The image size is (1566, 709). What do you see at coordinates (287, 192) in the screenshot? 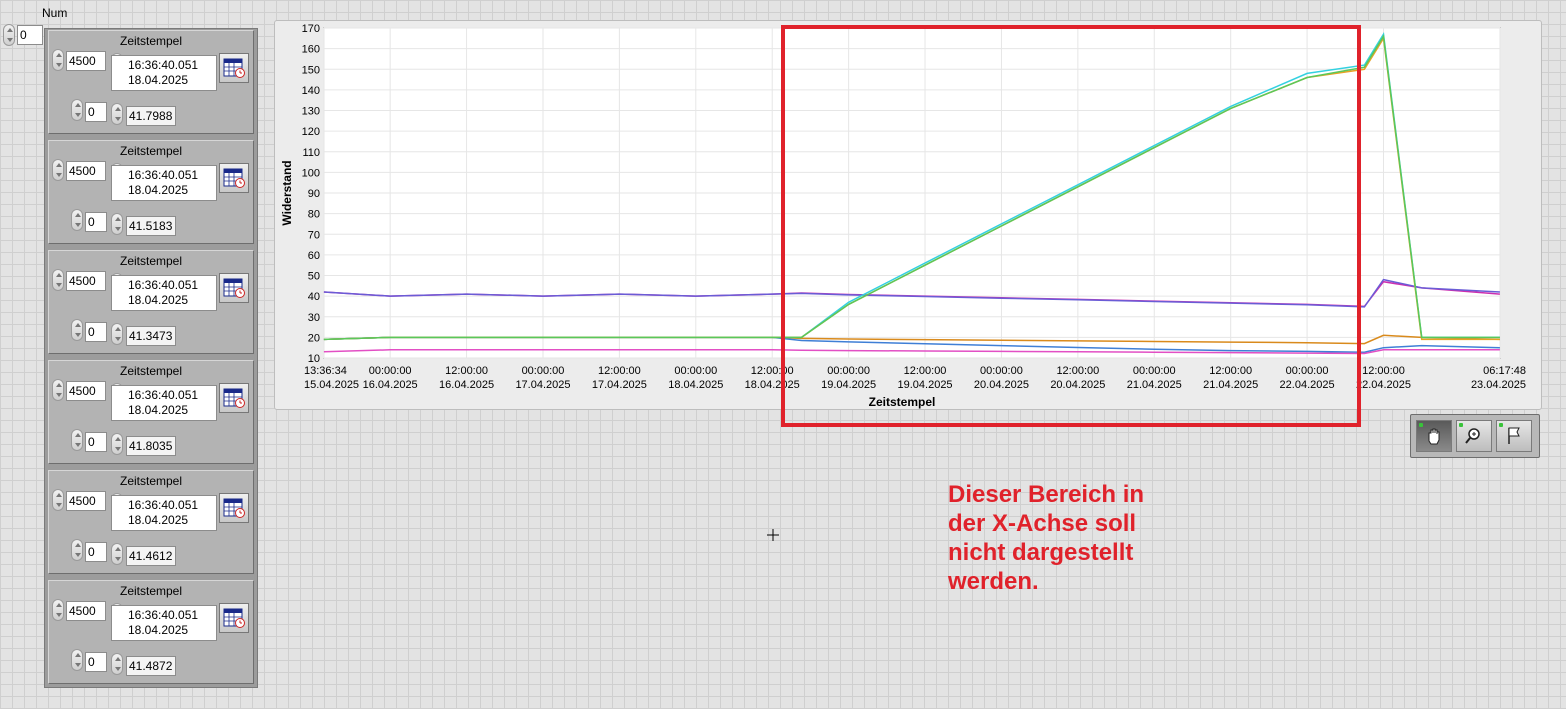
I see `y-axis-label: Widerstand` at bounding box center [287, 192].